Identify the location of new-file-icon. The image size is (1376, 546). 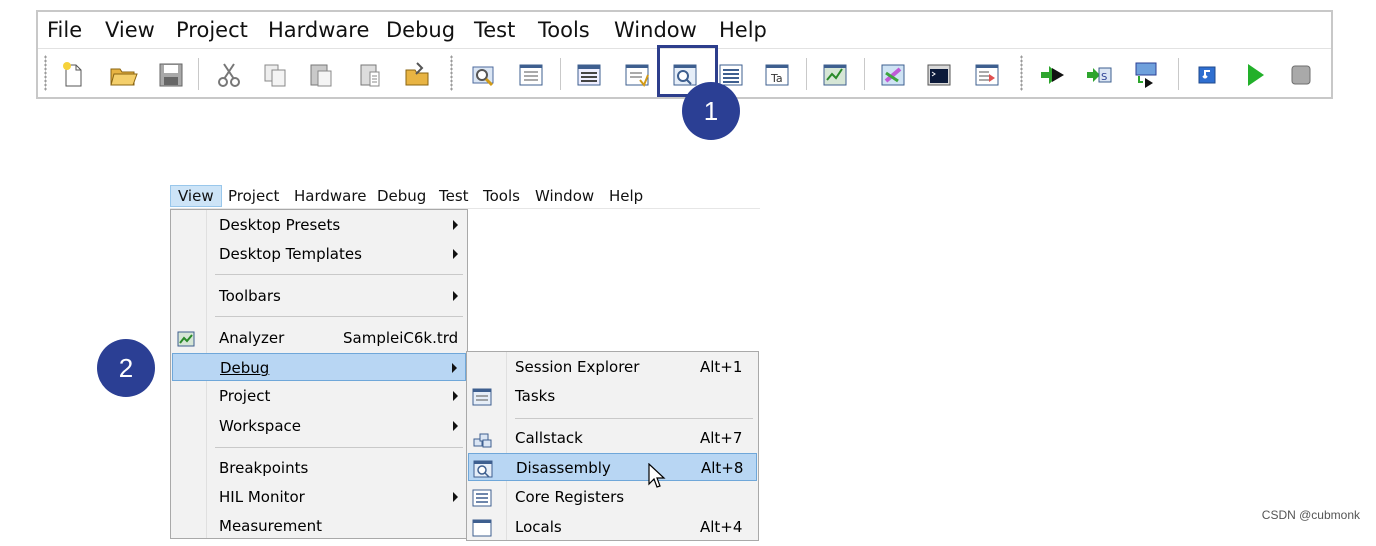
(73, 75).